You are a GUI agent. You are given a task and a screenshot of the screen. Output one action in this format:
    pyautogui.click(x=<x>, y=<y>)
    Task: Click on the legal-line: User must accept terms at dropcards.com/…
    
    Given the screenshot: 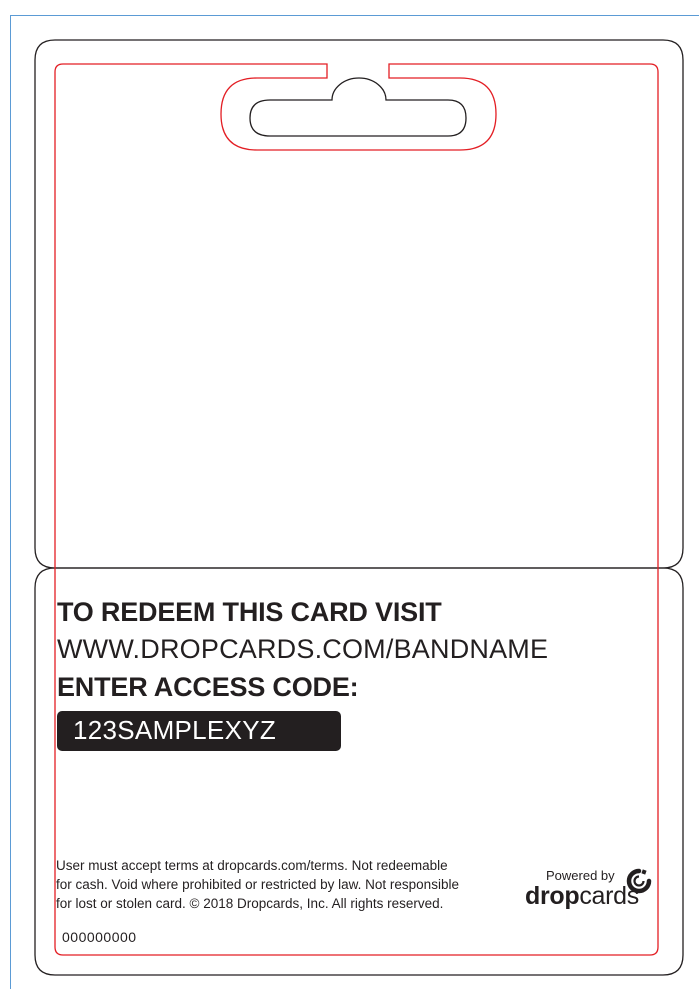 What is the action you would take?
    pyautogui.click(x=252, y=865)
    